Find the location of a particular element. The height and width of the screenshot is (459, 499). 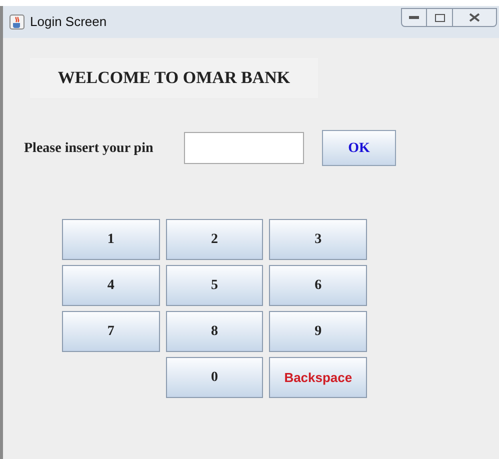

pin-label: Please insert your pin is located at coordinates (89, 149).